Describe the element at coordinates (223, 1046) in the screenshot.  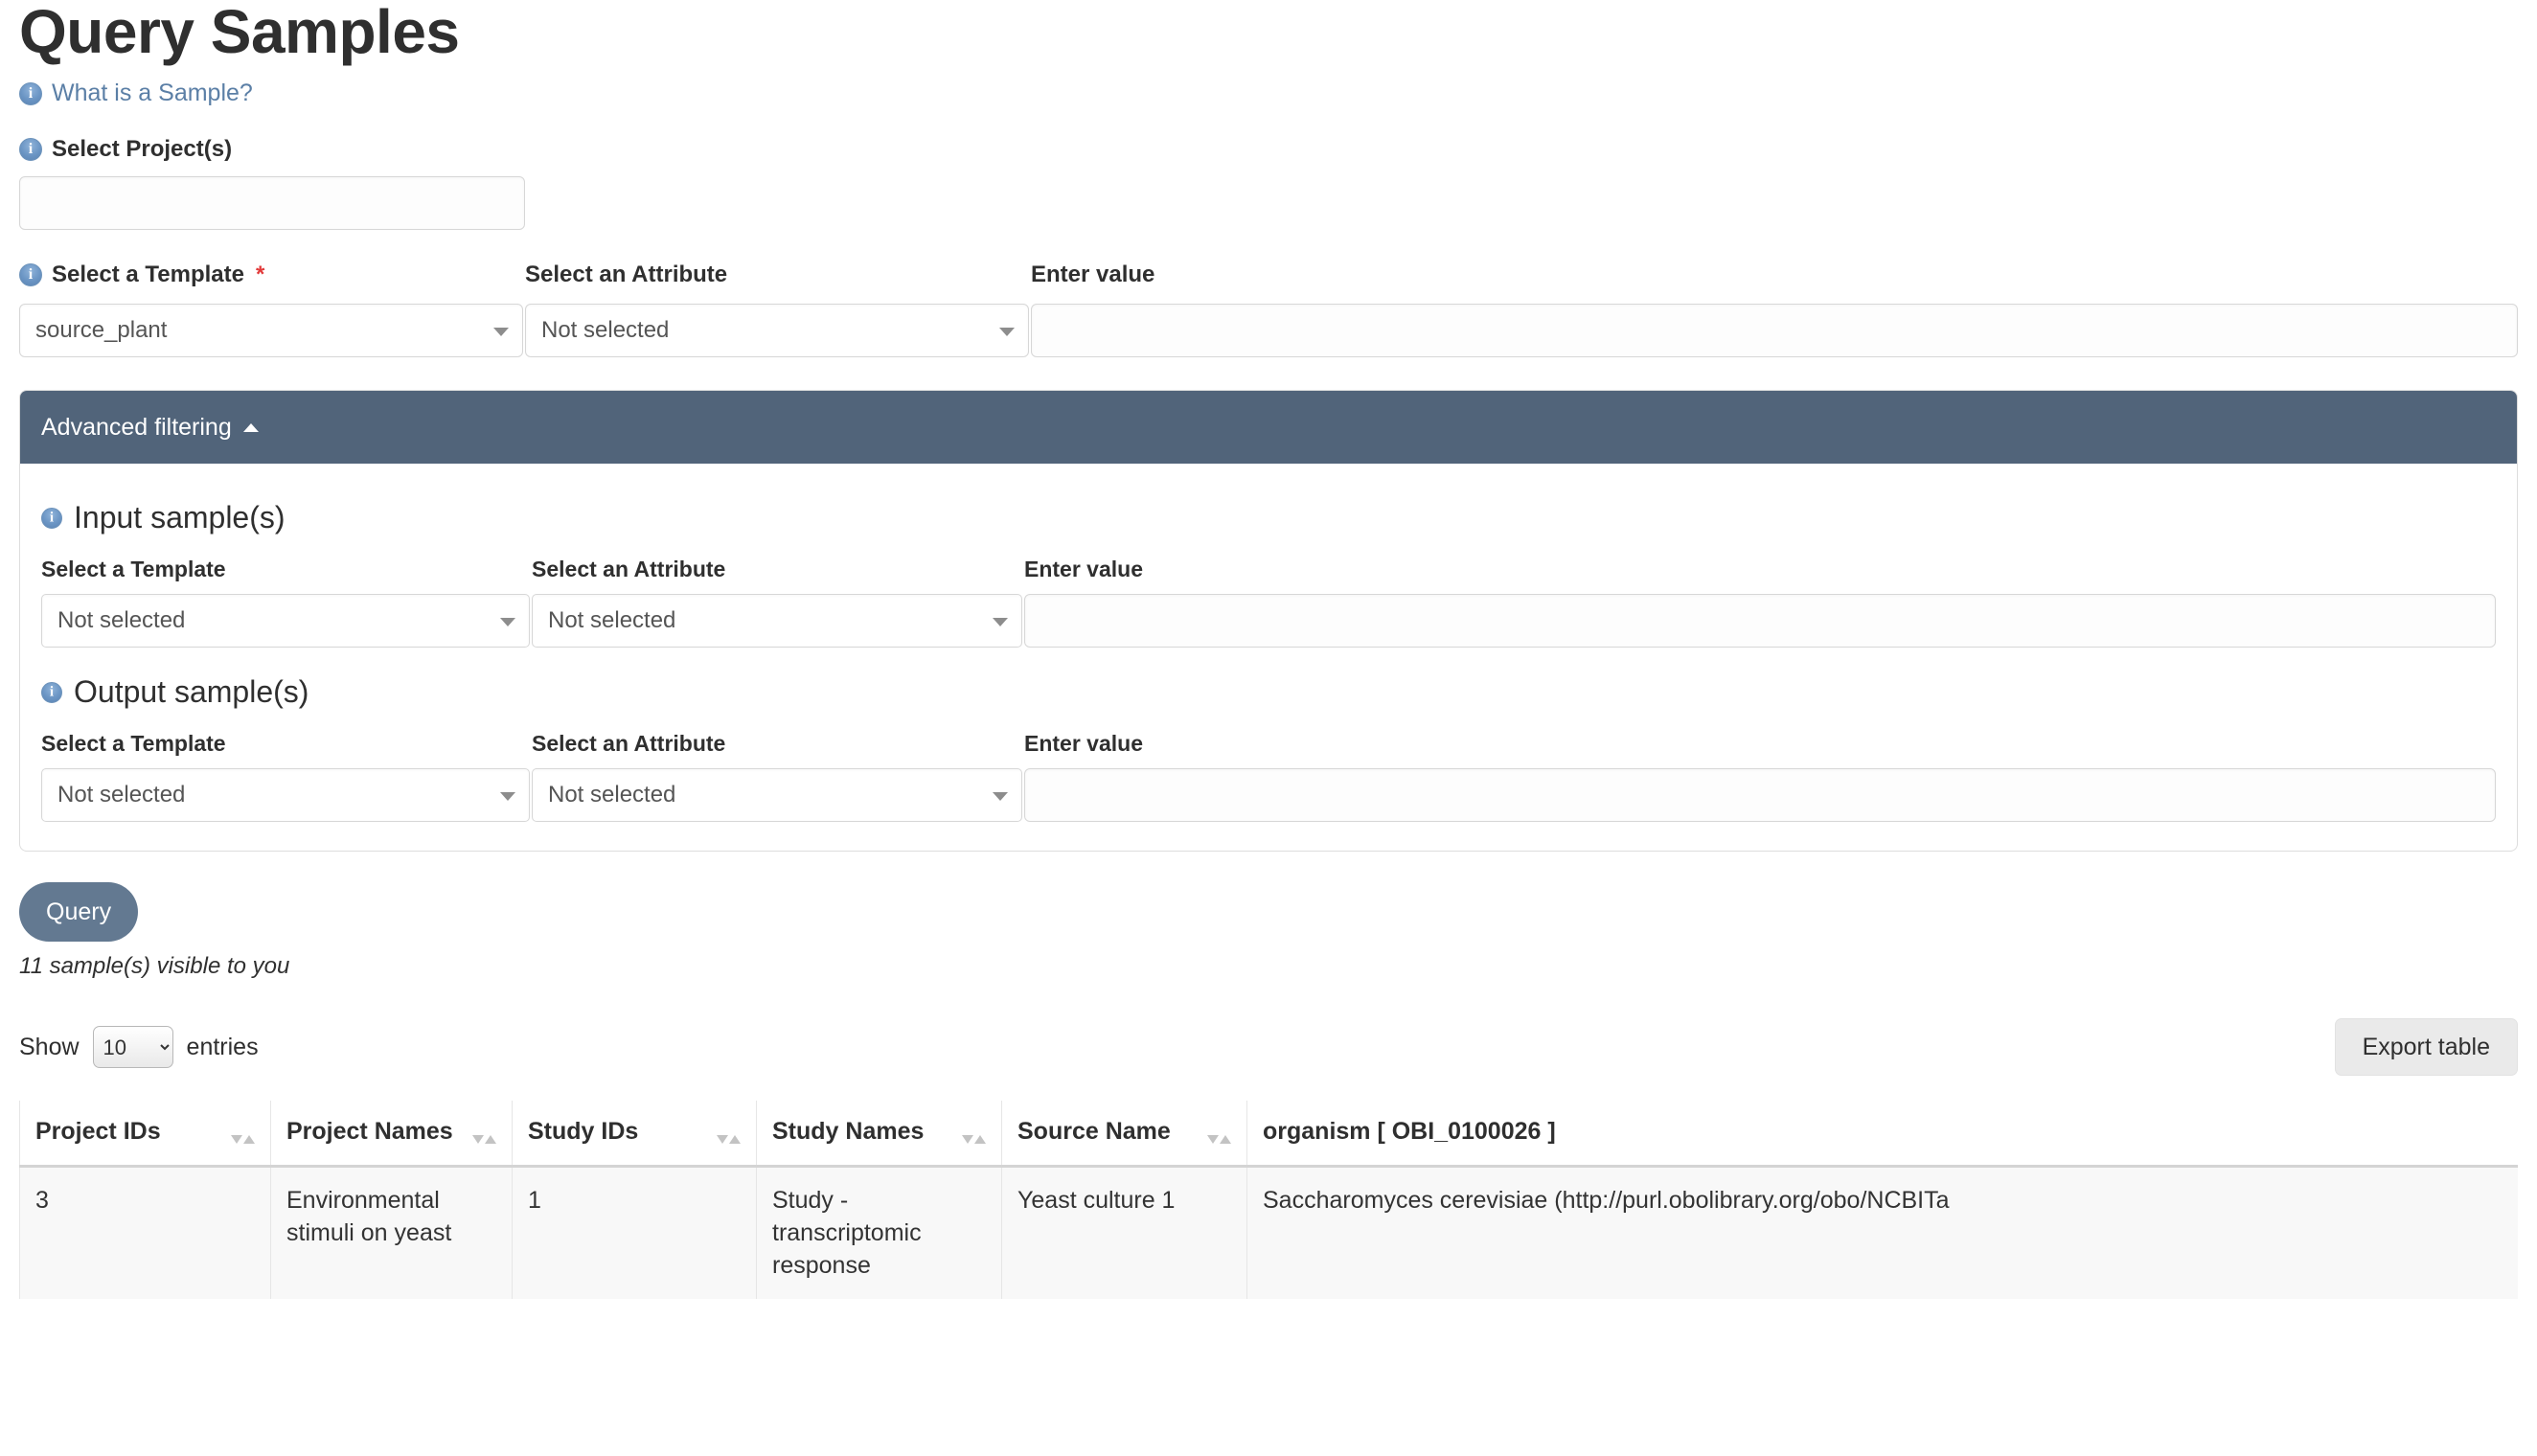
I see `entries-label: entries` at that location.